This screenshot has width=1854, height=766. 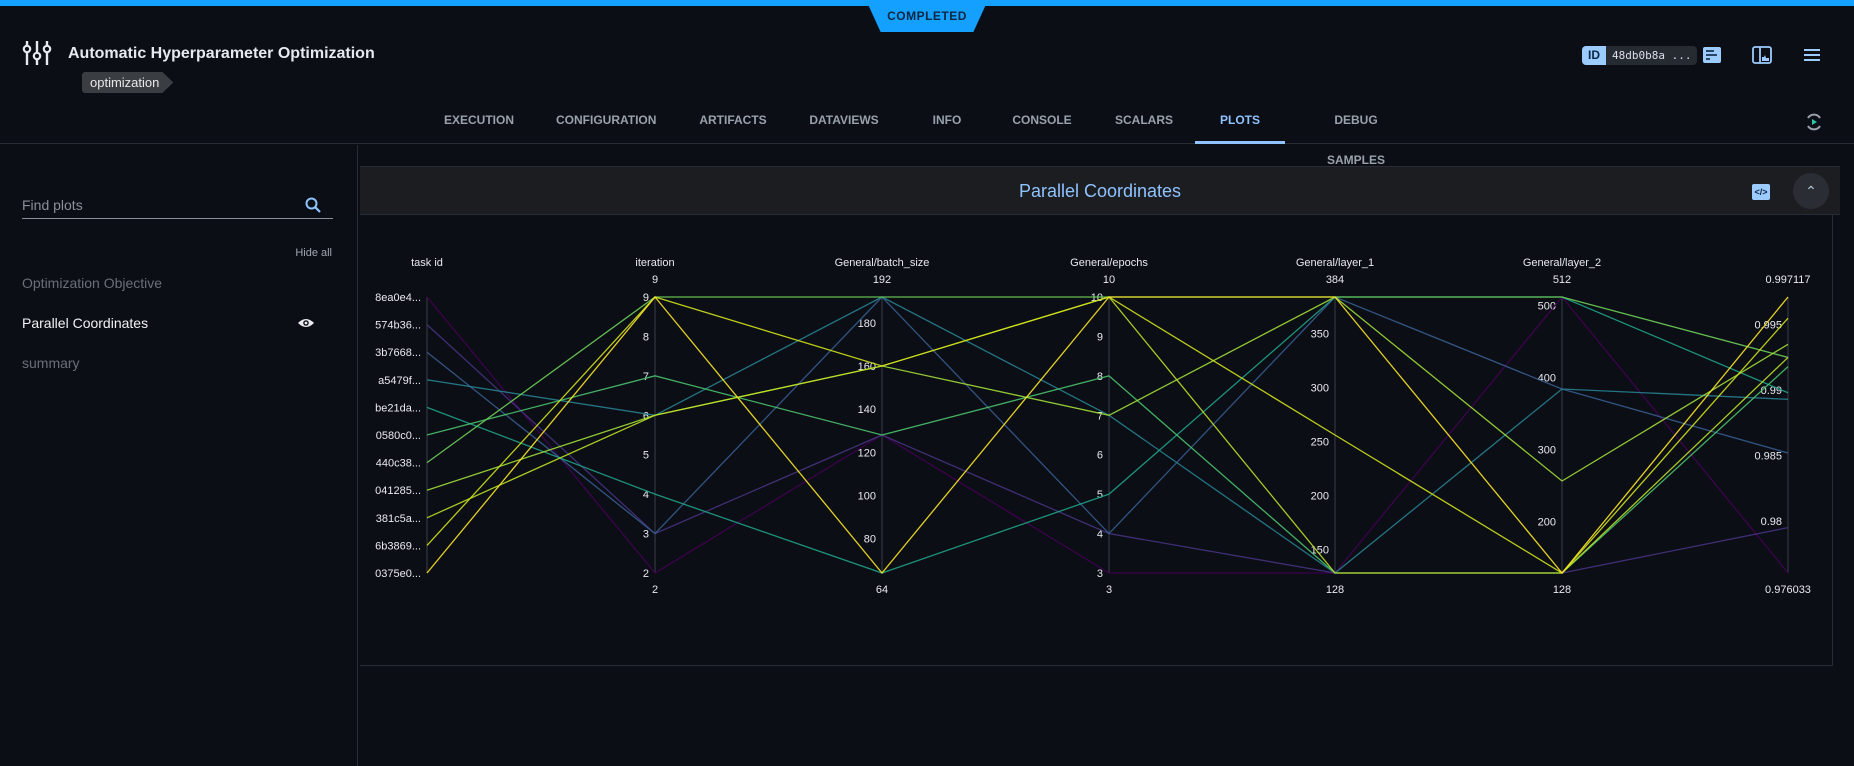 What do you see at coordinates (844, 122) in the screenshot?
I see `tab-dataviews: DATAVIEWS` at bounding box center [844, 122].